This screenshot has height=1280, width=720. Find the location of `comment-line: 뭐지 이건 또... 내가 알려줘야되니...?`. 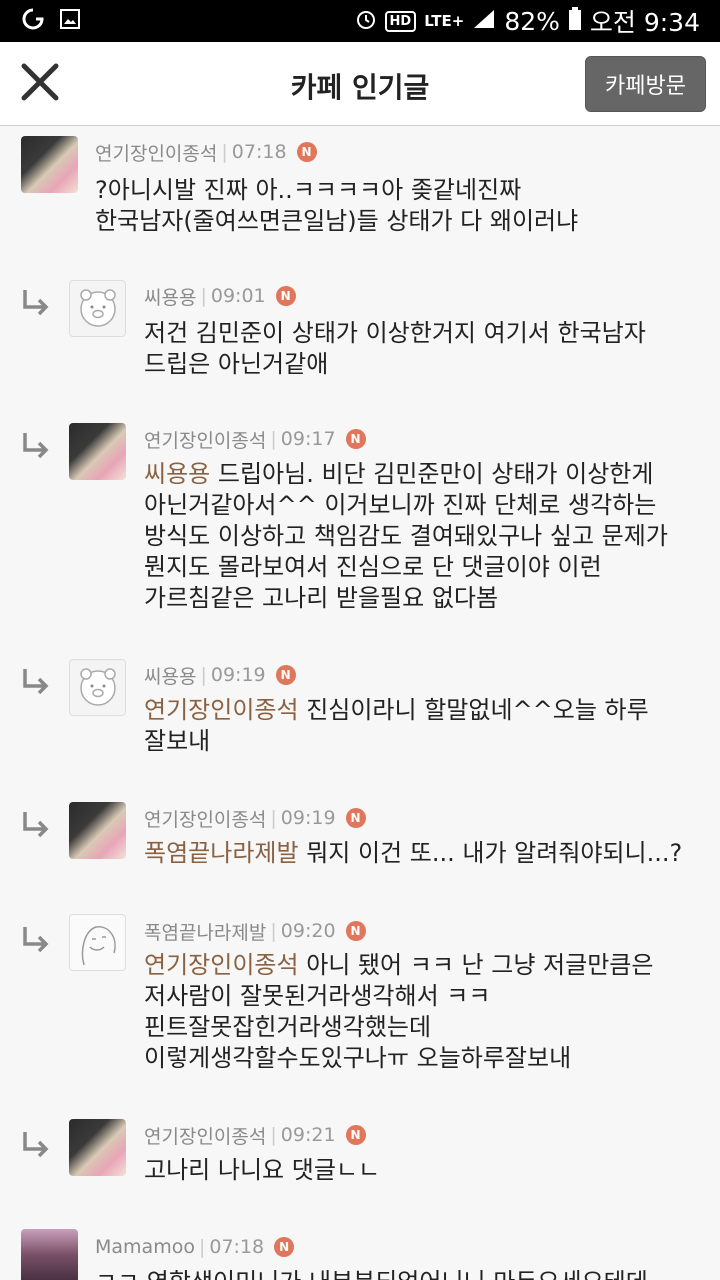

comment-line: 뭐지 이건 또... 내가 알려줘야되니...? is located at coordinates (490, 853).